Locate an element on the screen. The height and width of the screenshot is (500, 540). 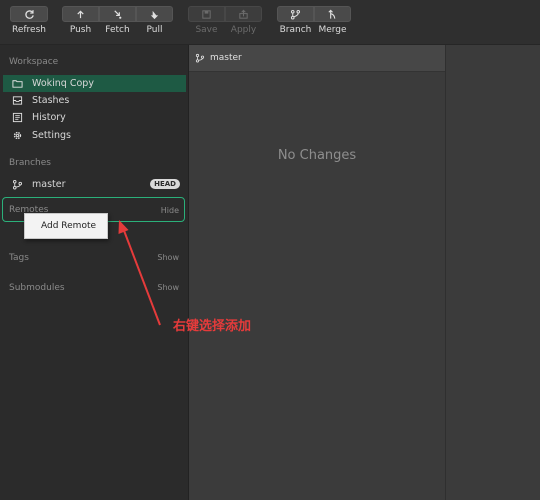
stash-icon is located at coordinates (20, 100).